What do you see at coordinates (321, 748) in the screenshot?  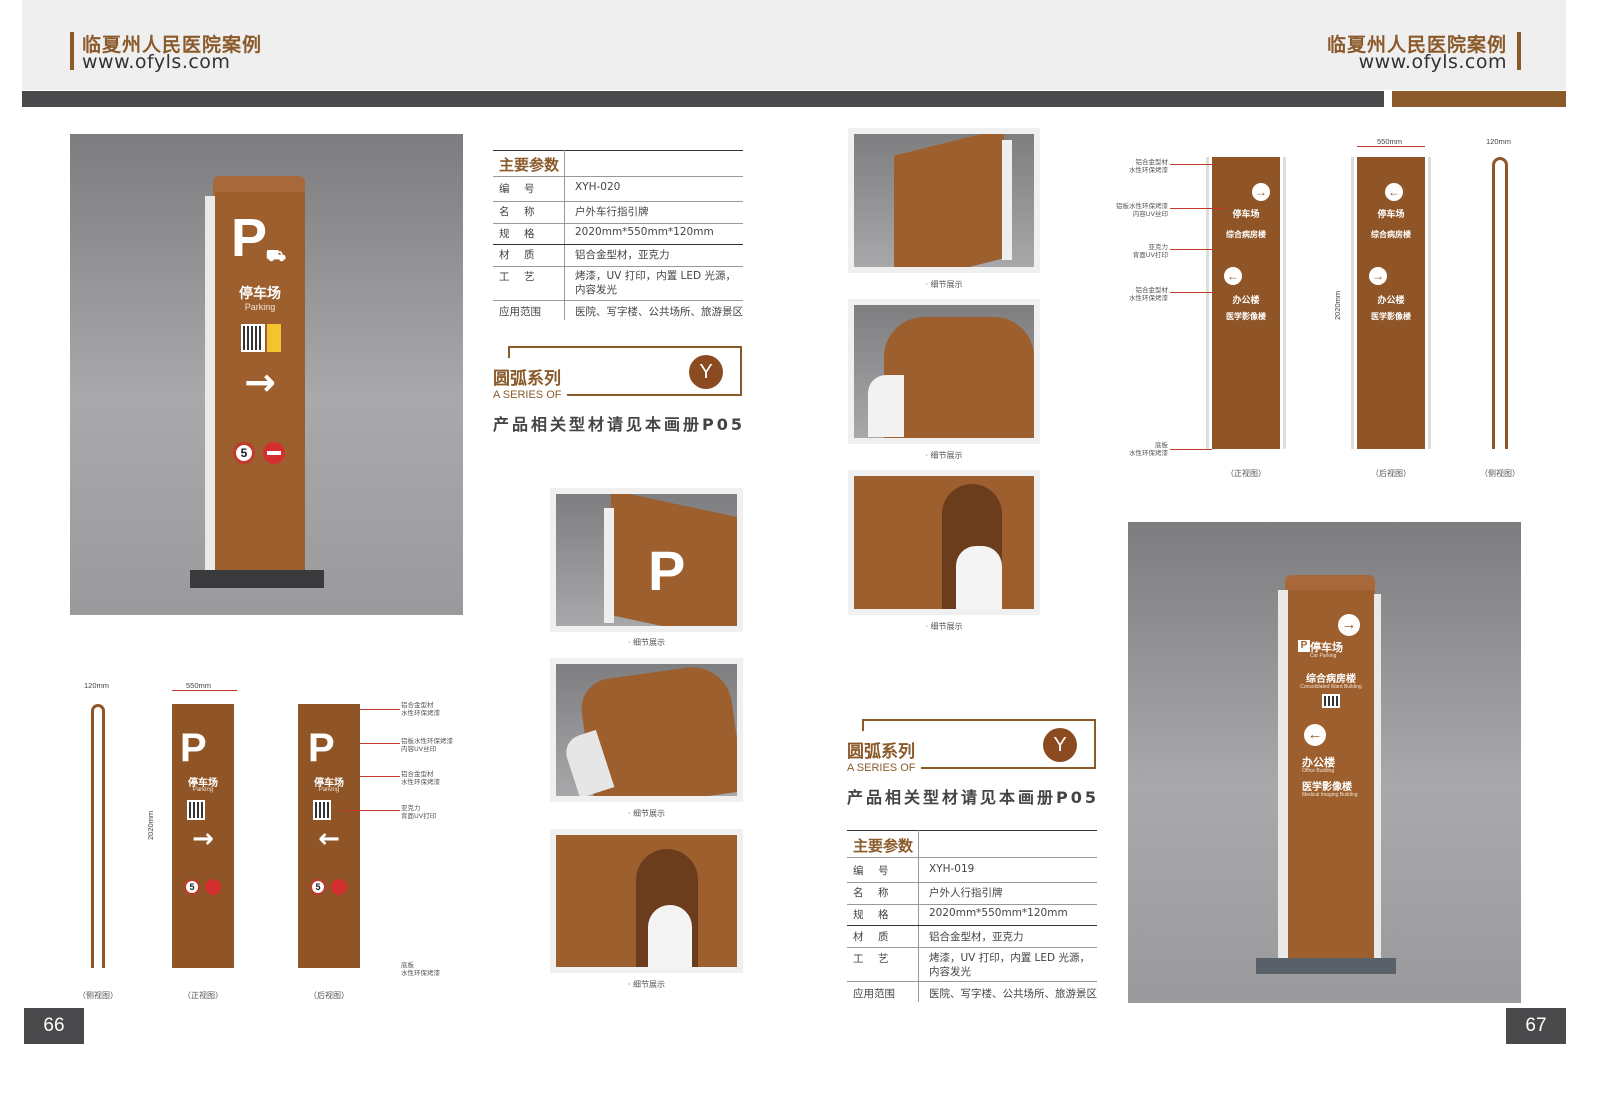 I see `back-p-letter: P` at bounding box center [321, 748].